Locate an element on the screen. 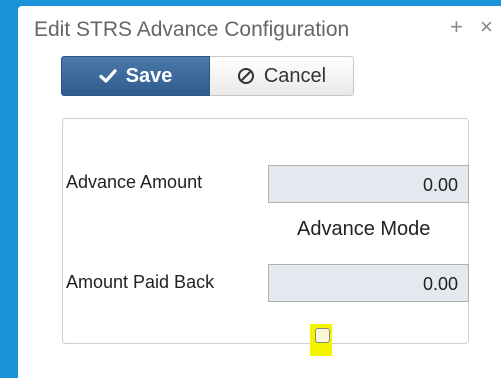 This screenshot has width=501, height=378. cancel-button: Cancel is located at coordinates (282, 76).